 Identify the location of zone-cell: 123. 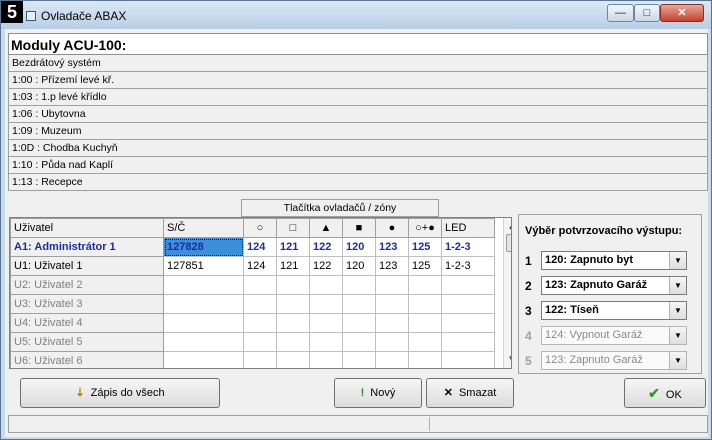
(392, 266).